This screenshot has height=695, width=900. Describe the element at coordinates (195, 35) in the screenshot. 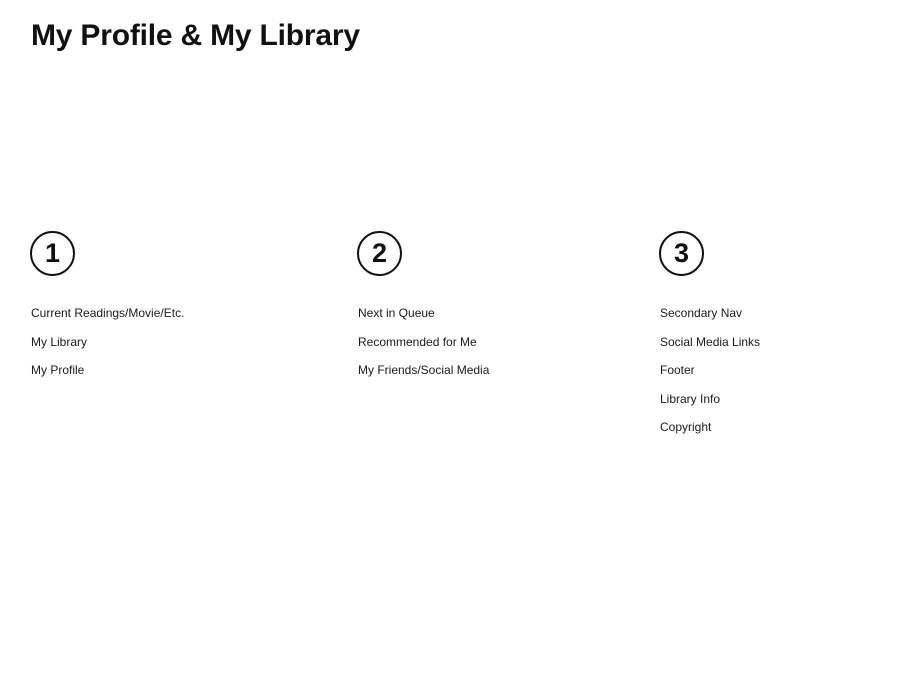

I see `page-title: My Profile & My Library` at that location.